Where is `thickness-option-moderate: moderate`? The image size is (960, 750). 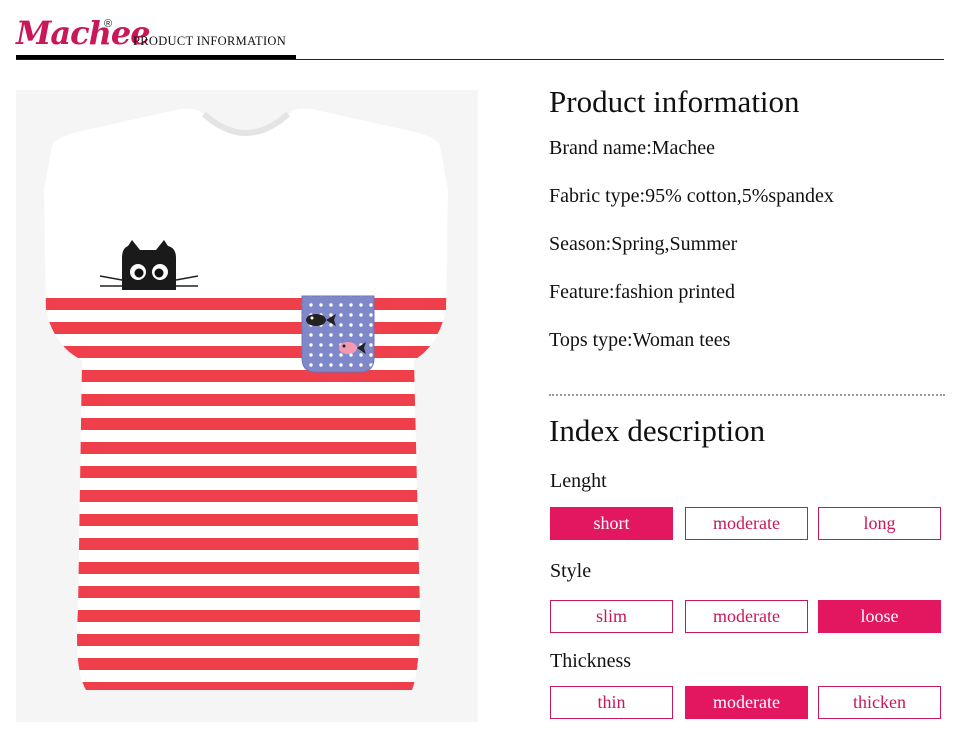
thickness-option-moderate: moderate is located at coordinates (746, 702).